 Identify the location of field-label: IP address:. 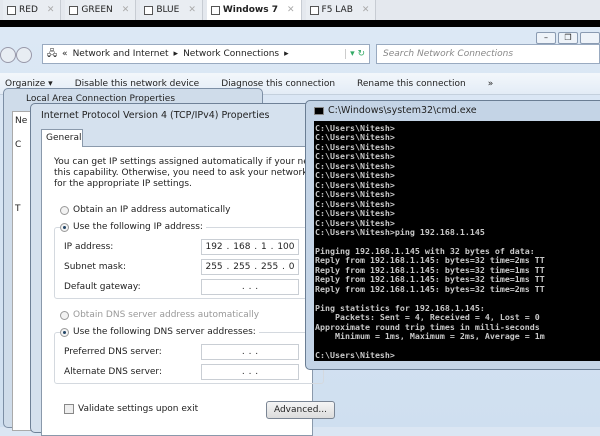
(89, 247).